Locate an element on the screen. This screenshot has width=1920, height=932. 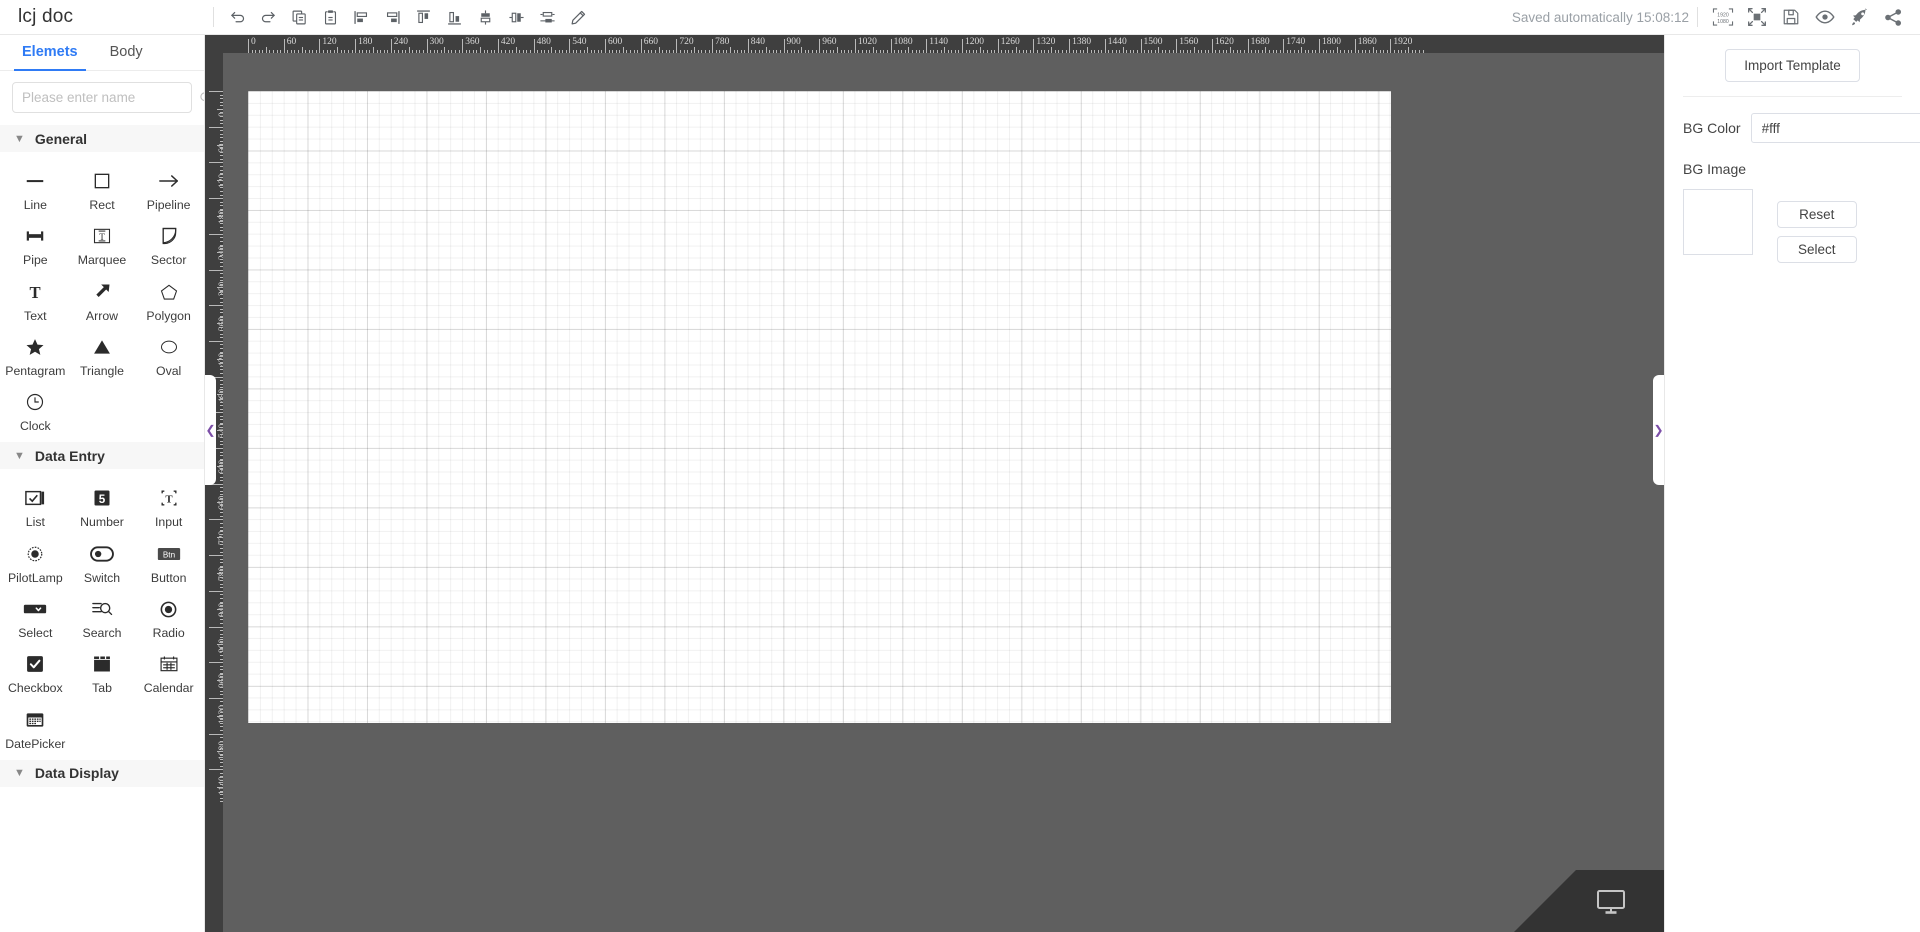
align-right-icon is located at coordinates (392, 17).